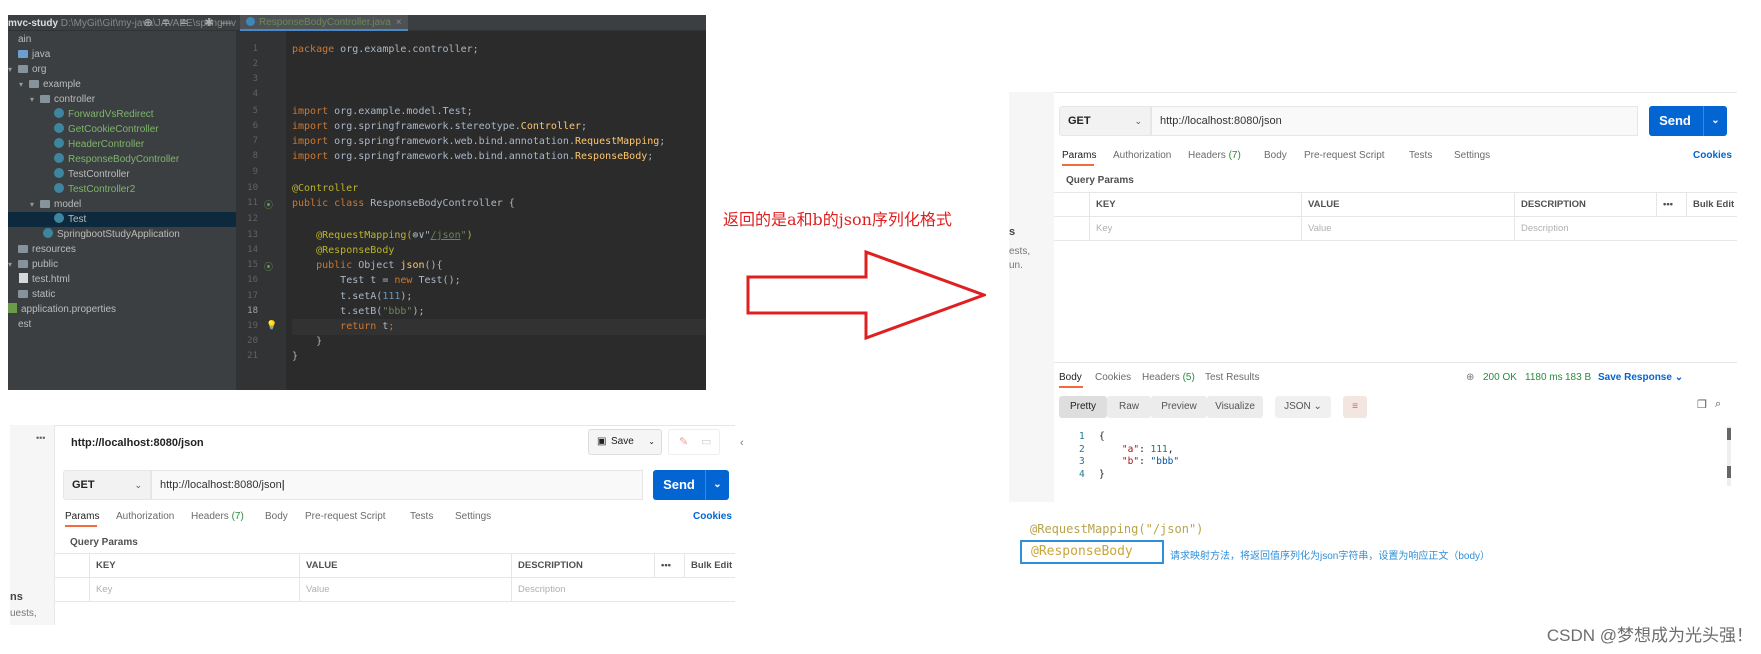 The image size is (1761, 654). Describe the element at coordinates (122, 204) in the screenshot. I see `tree-item: ▾ model` at that location.